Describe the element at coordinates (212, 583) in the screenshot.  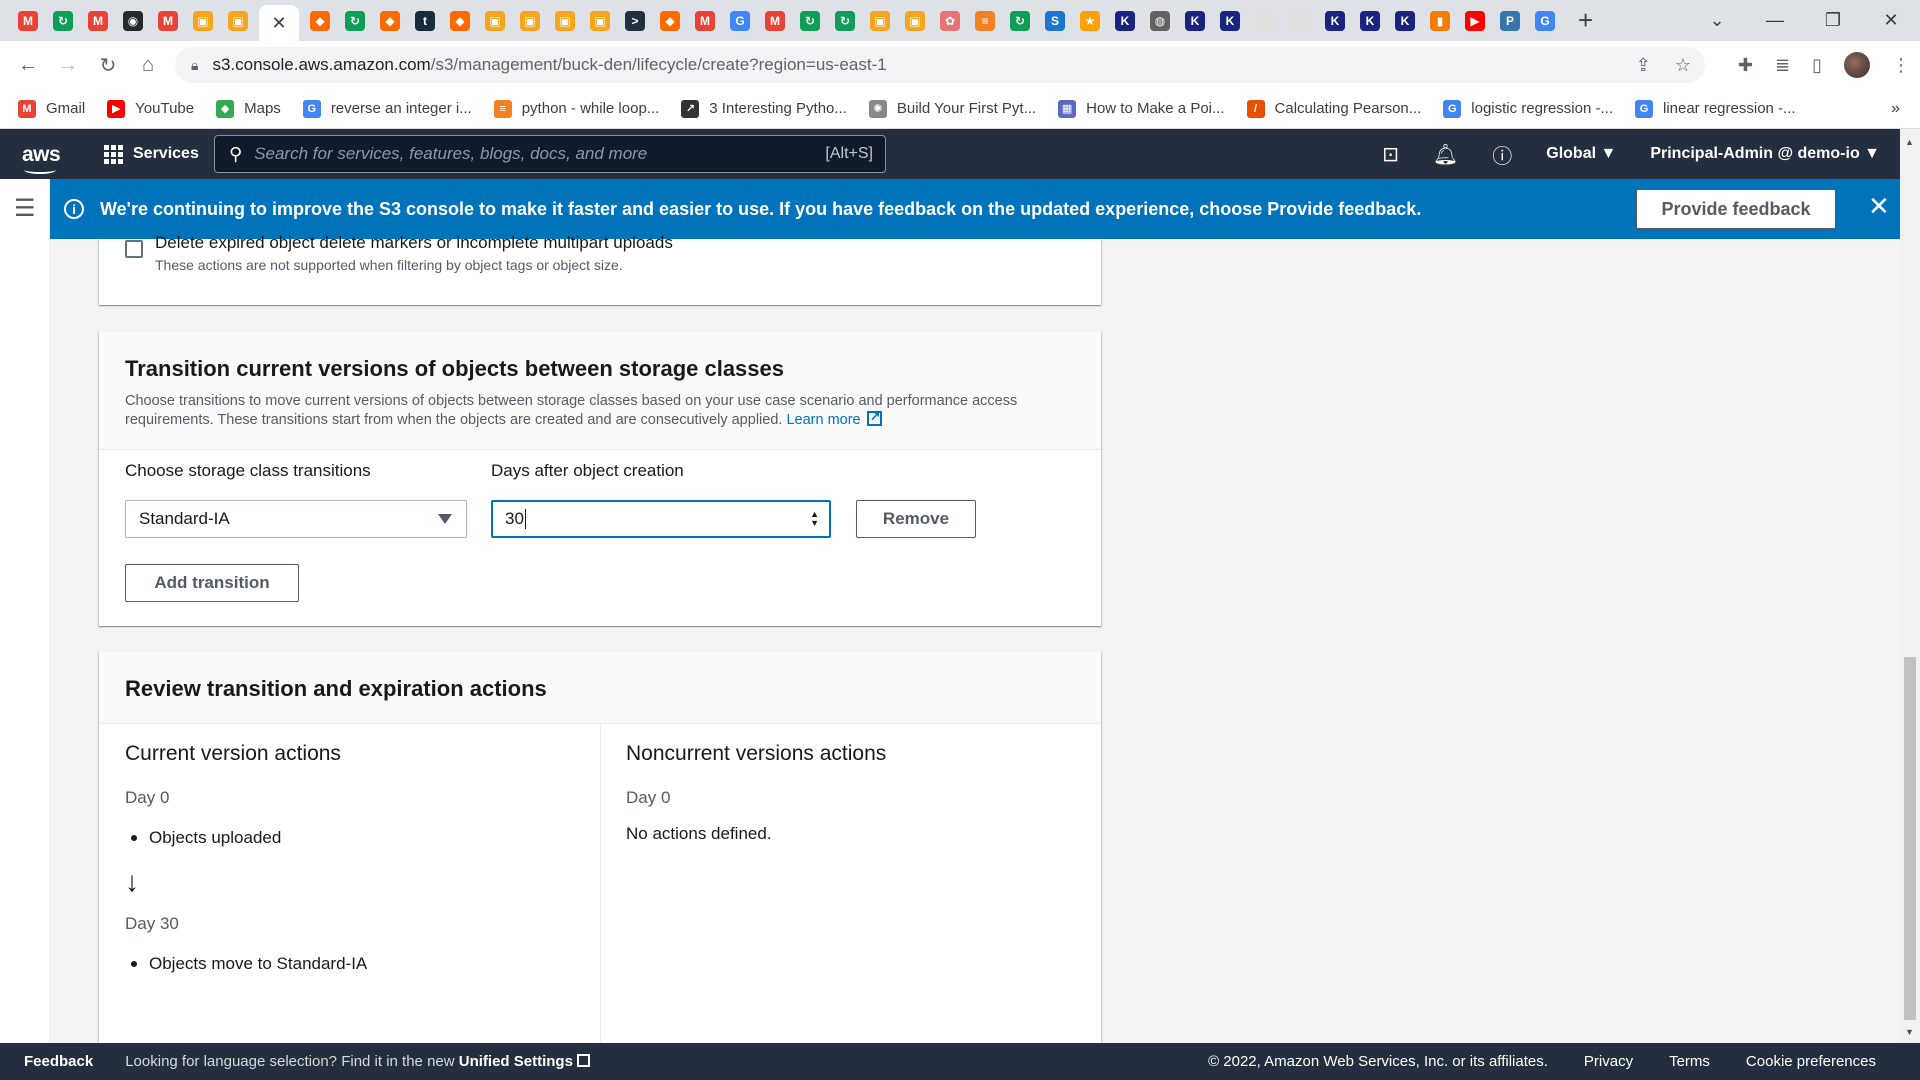
I see `add-transition-button: Add transition` at that location.